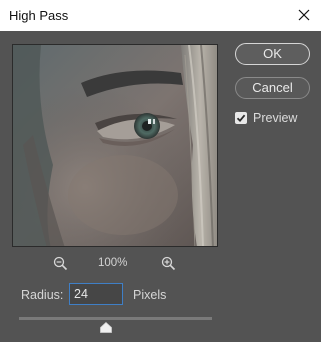 This screenshot has height=342, width=321. What do you see at coordinates (39, 15) in the screenshot?
I see `dialog-title: High Pass` at bounding box center [39, 15].